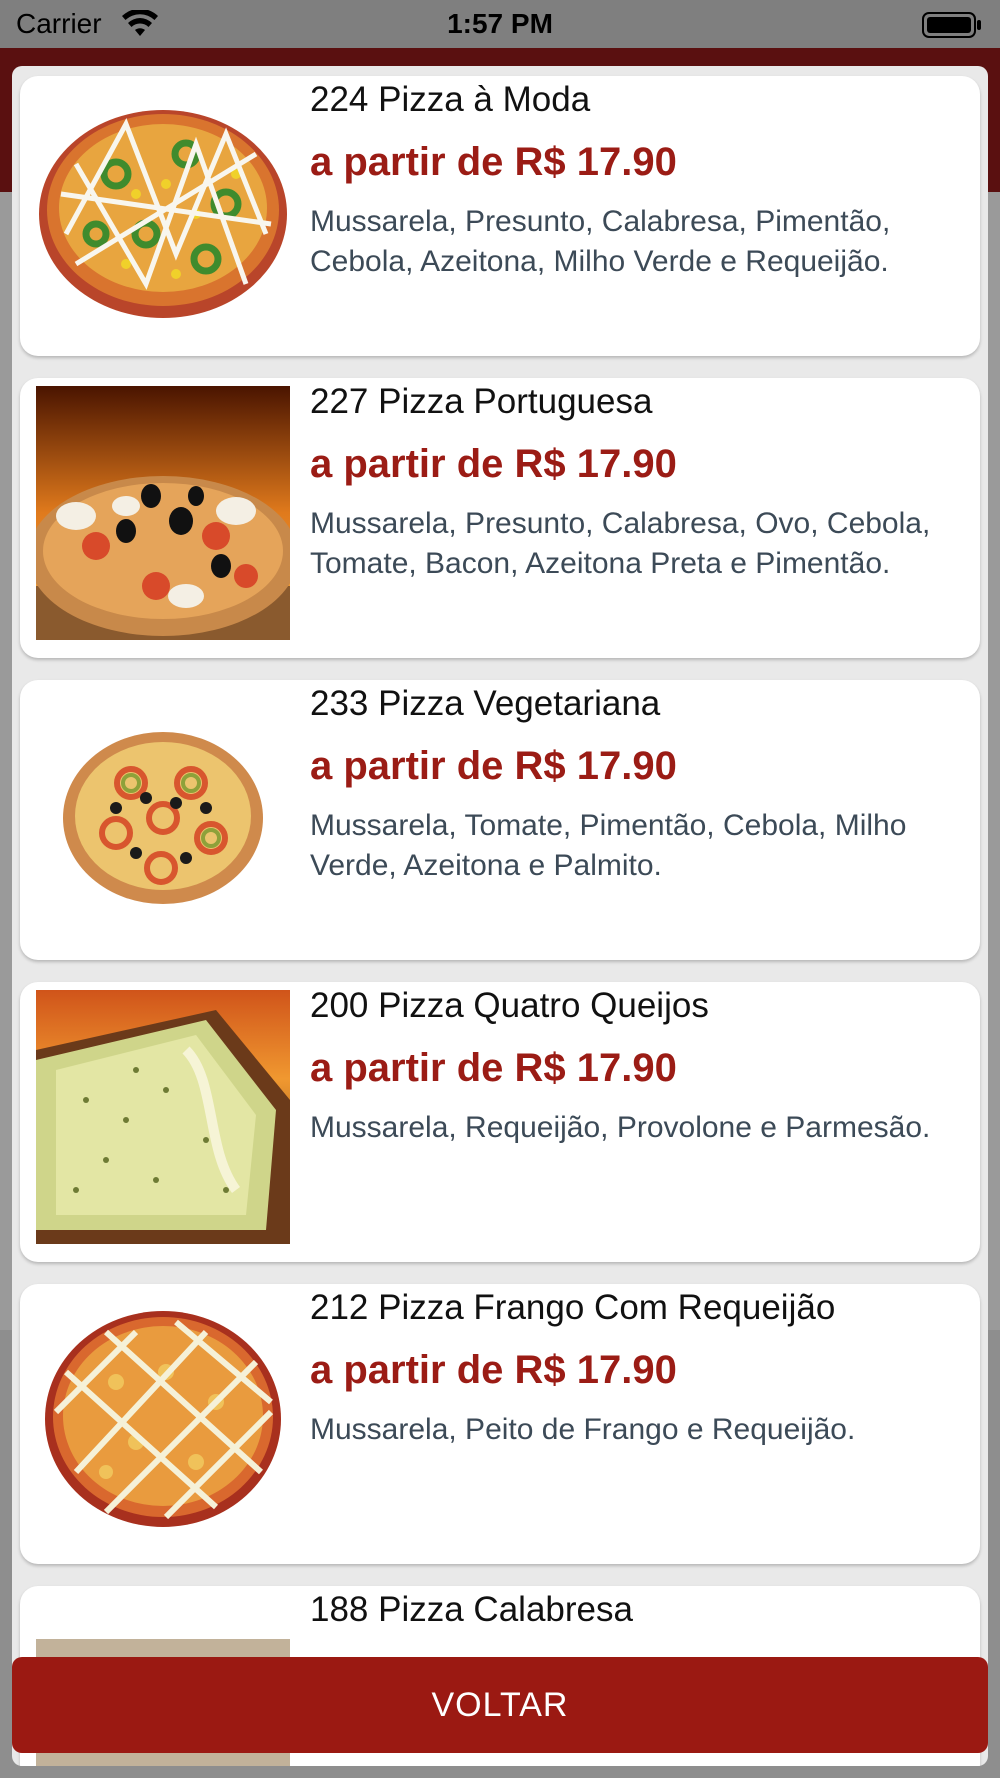 This screenshot has width=1000, height=1778. What do you see at coordinates (450, 99) in the screenshot?
I see `product-name: 224 Pizza à Moda` at bounding box center [450, 99].